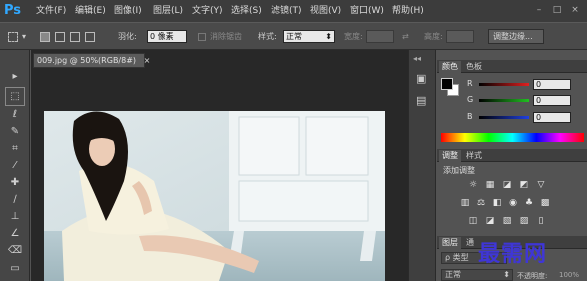 Image resolution: width=587 pixels, height=281 pixels. Describe the element at coordinates (513, 203) in the screenshot. I see `photo-filter-icon: ◉` at that location.